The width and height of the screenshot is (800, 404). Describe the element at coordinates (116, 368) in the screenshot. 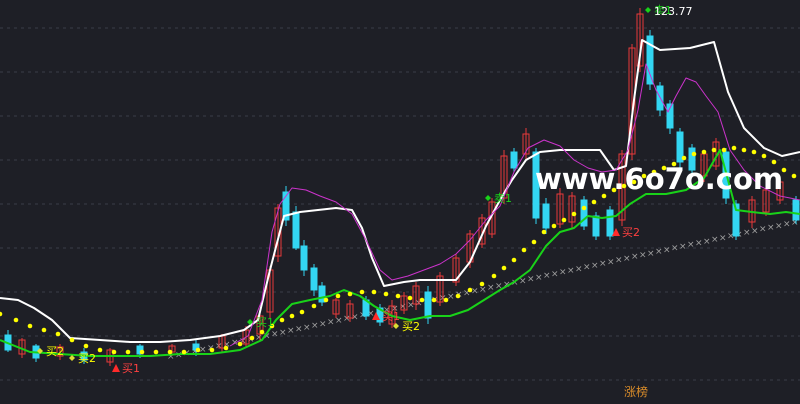

I see `triangle-marker` at that location.